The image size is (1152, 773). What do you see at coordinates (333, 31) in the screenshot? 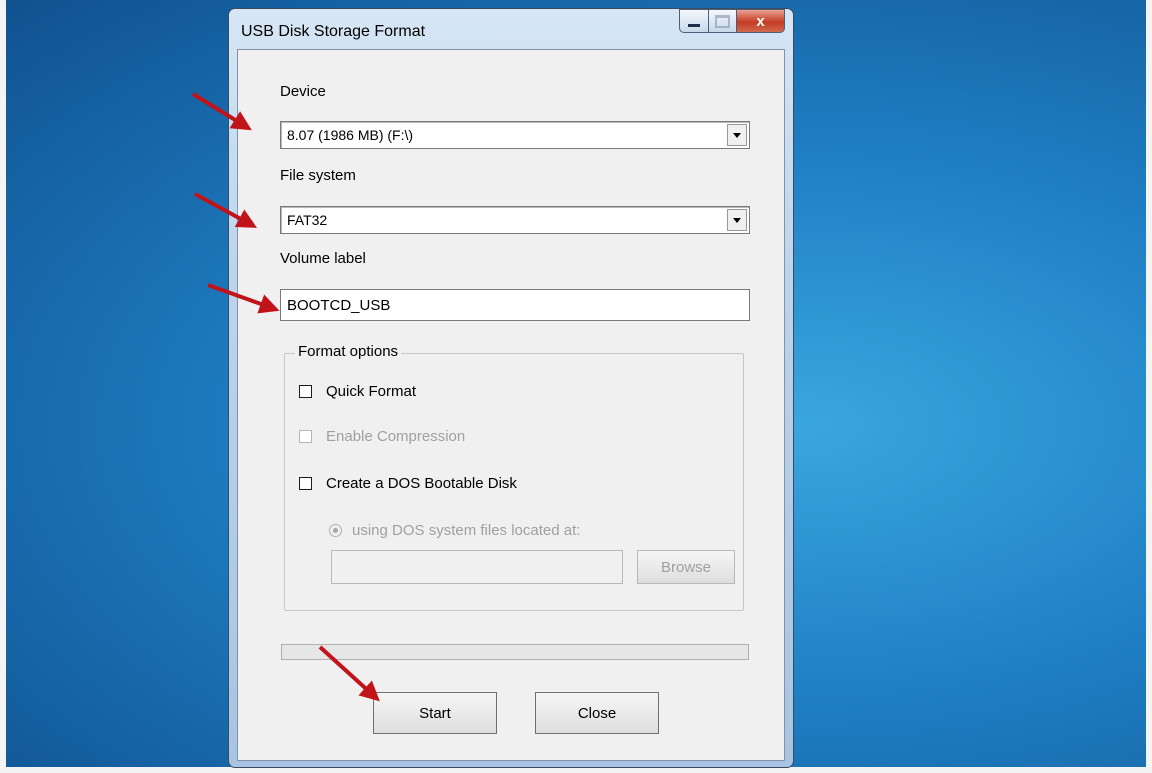
I see `window-title: USB Disk Storage Format` at bounding box center [333, 31].